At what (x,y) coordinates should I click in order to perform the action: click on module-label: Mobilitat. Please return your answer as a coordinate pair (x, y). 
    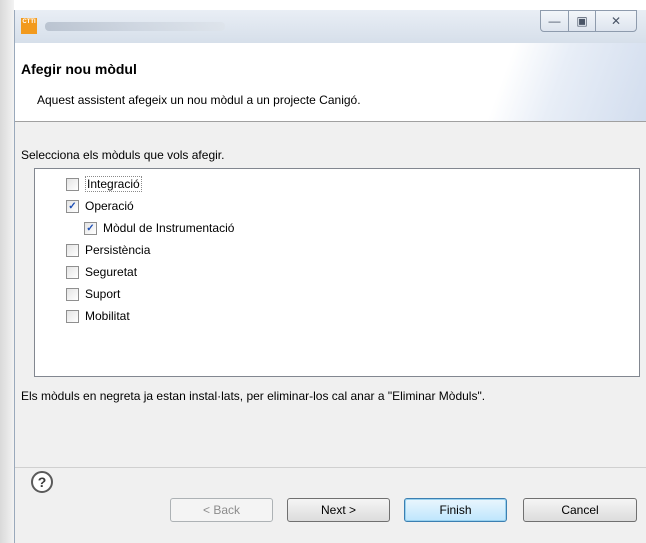
    Looking at the image, I should click on (107, 316).